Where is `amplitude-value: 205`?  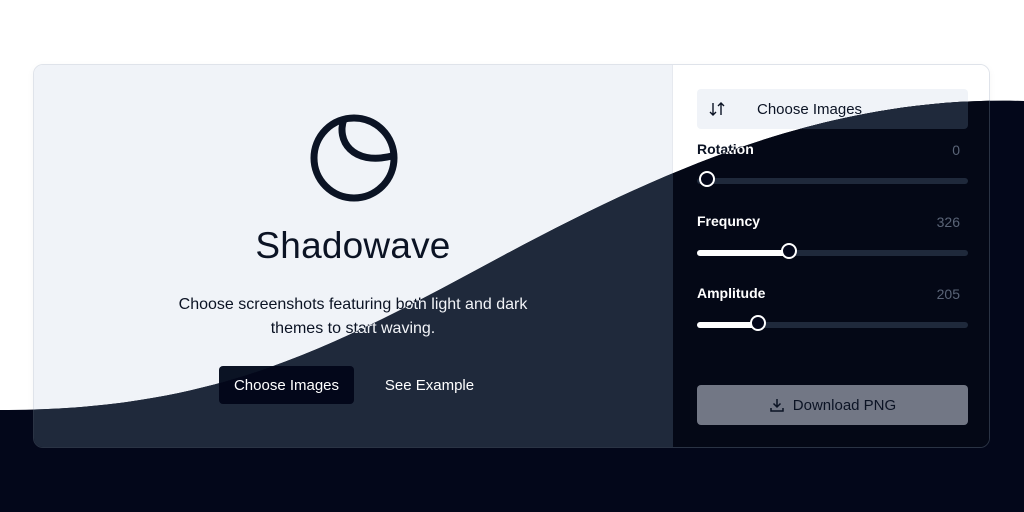 amplitude-value: 205 is located at coordinates (948, 294).